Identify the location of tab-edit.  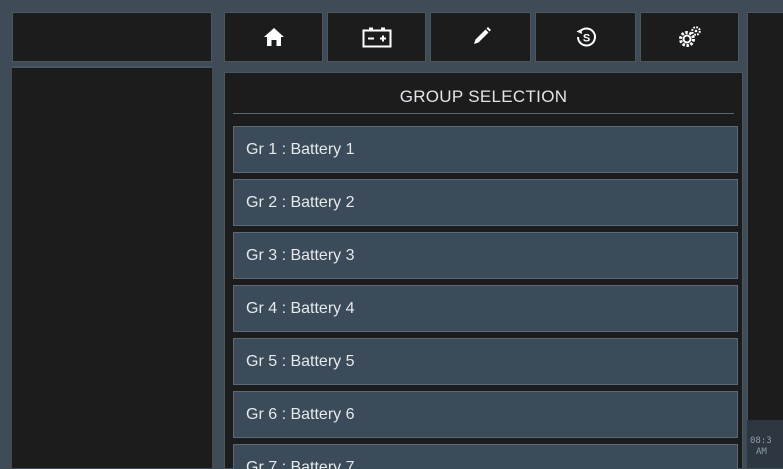
(480, 37).